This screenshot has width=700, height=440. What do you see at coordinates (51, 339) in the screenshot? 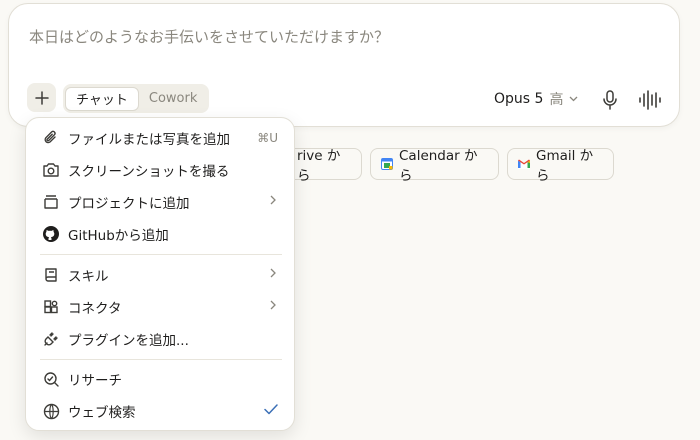
I see `plug-icon` at bounding box center [51, 339].